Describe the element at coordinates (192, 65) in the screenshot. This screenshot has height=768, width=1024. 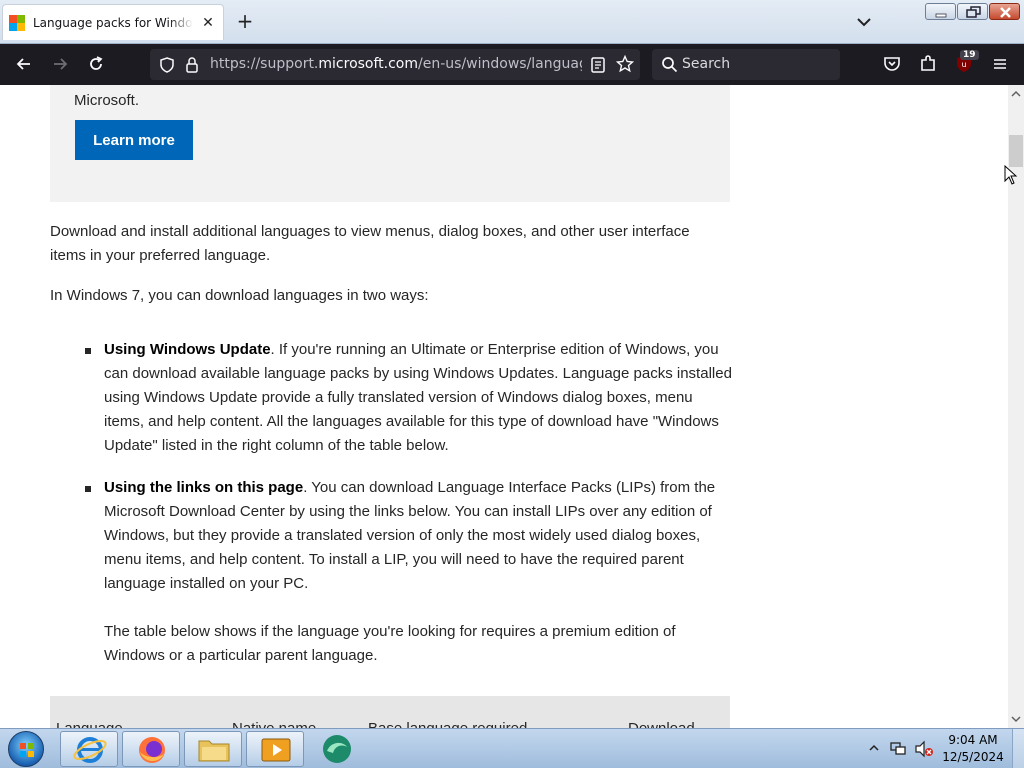
I see `lock-icon` at that location.